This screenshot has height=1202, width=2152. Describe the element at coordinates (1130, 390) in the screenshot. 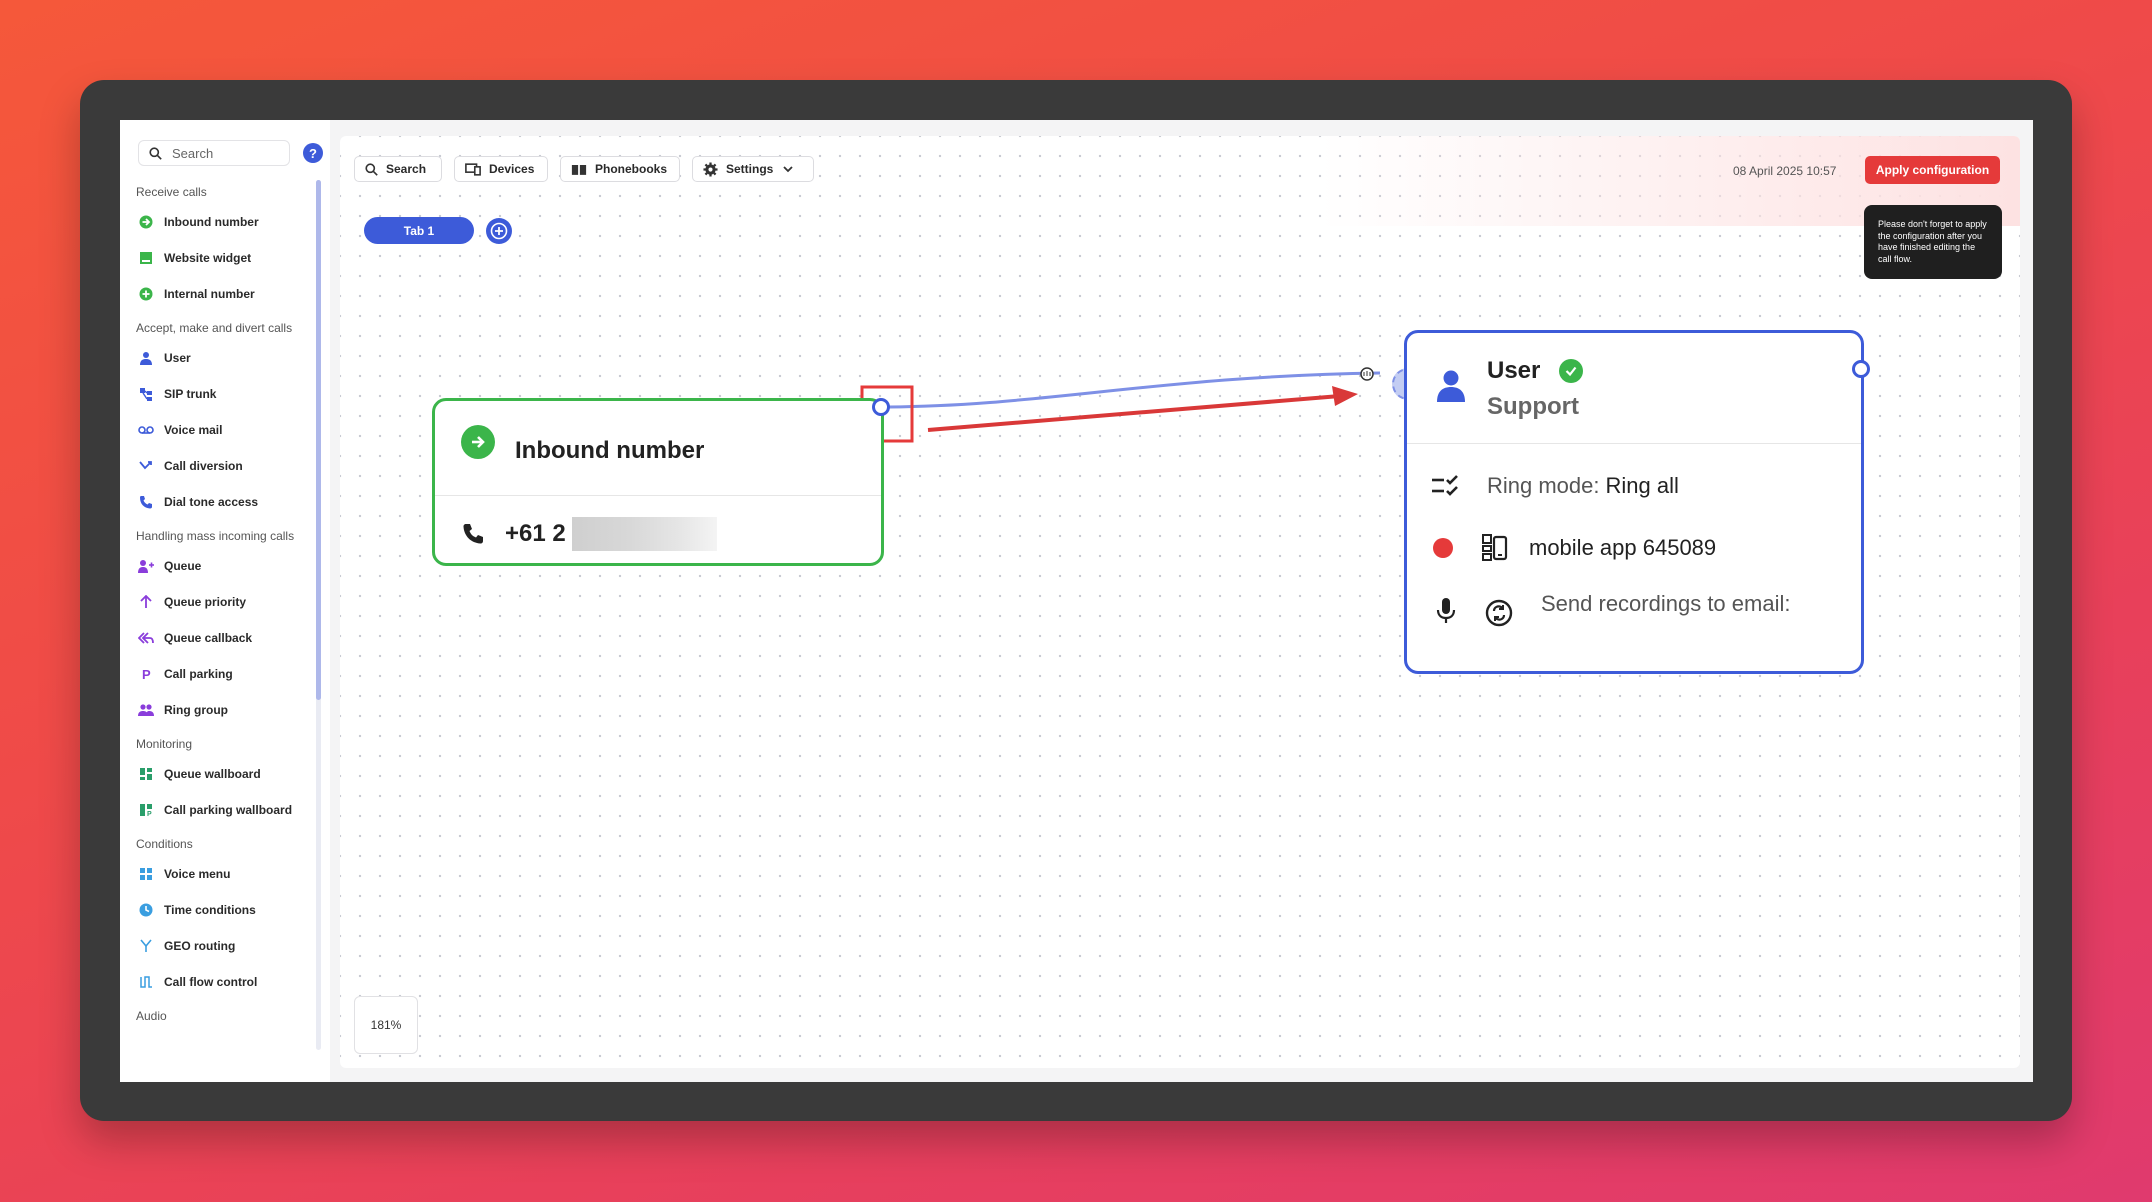

I see `connection-line` at that location.